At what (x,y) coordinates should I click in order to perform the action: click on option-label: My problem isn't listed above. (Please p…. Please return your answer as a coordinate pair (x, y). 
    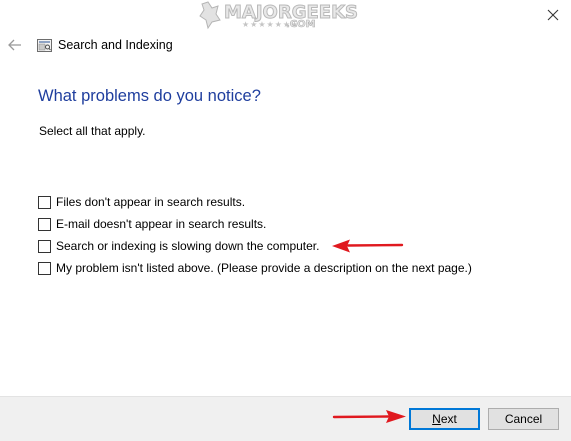
    Looking at the image, I should click on (264, 268).